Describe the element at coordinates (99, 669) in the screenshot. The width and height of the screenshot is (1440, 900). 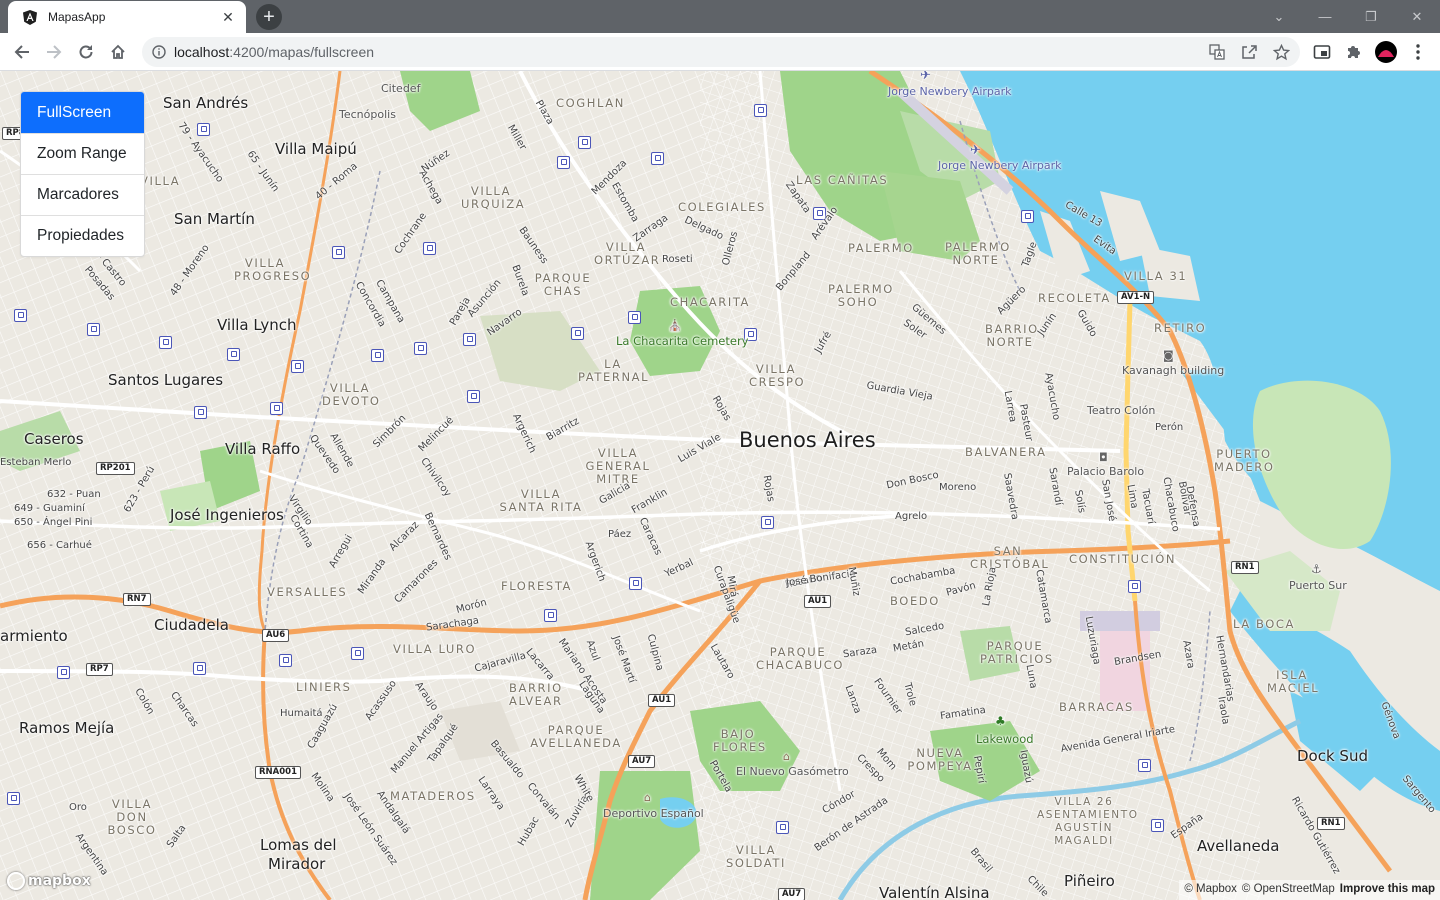
I see `road-shield: RP7` at that location.